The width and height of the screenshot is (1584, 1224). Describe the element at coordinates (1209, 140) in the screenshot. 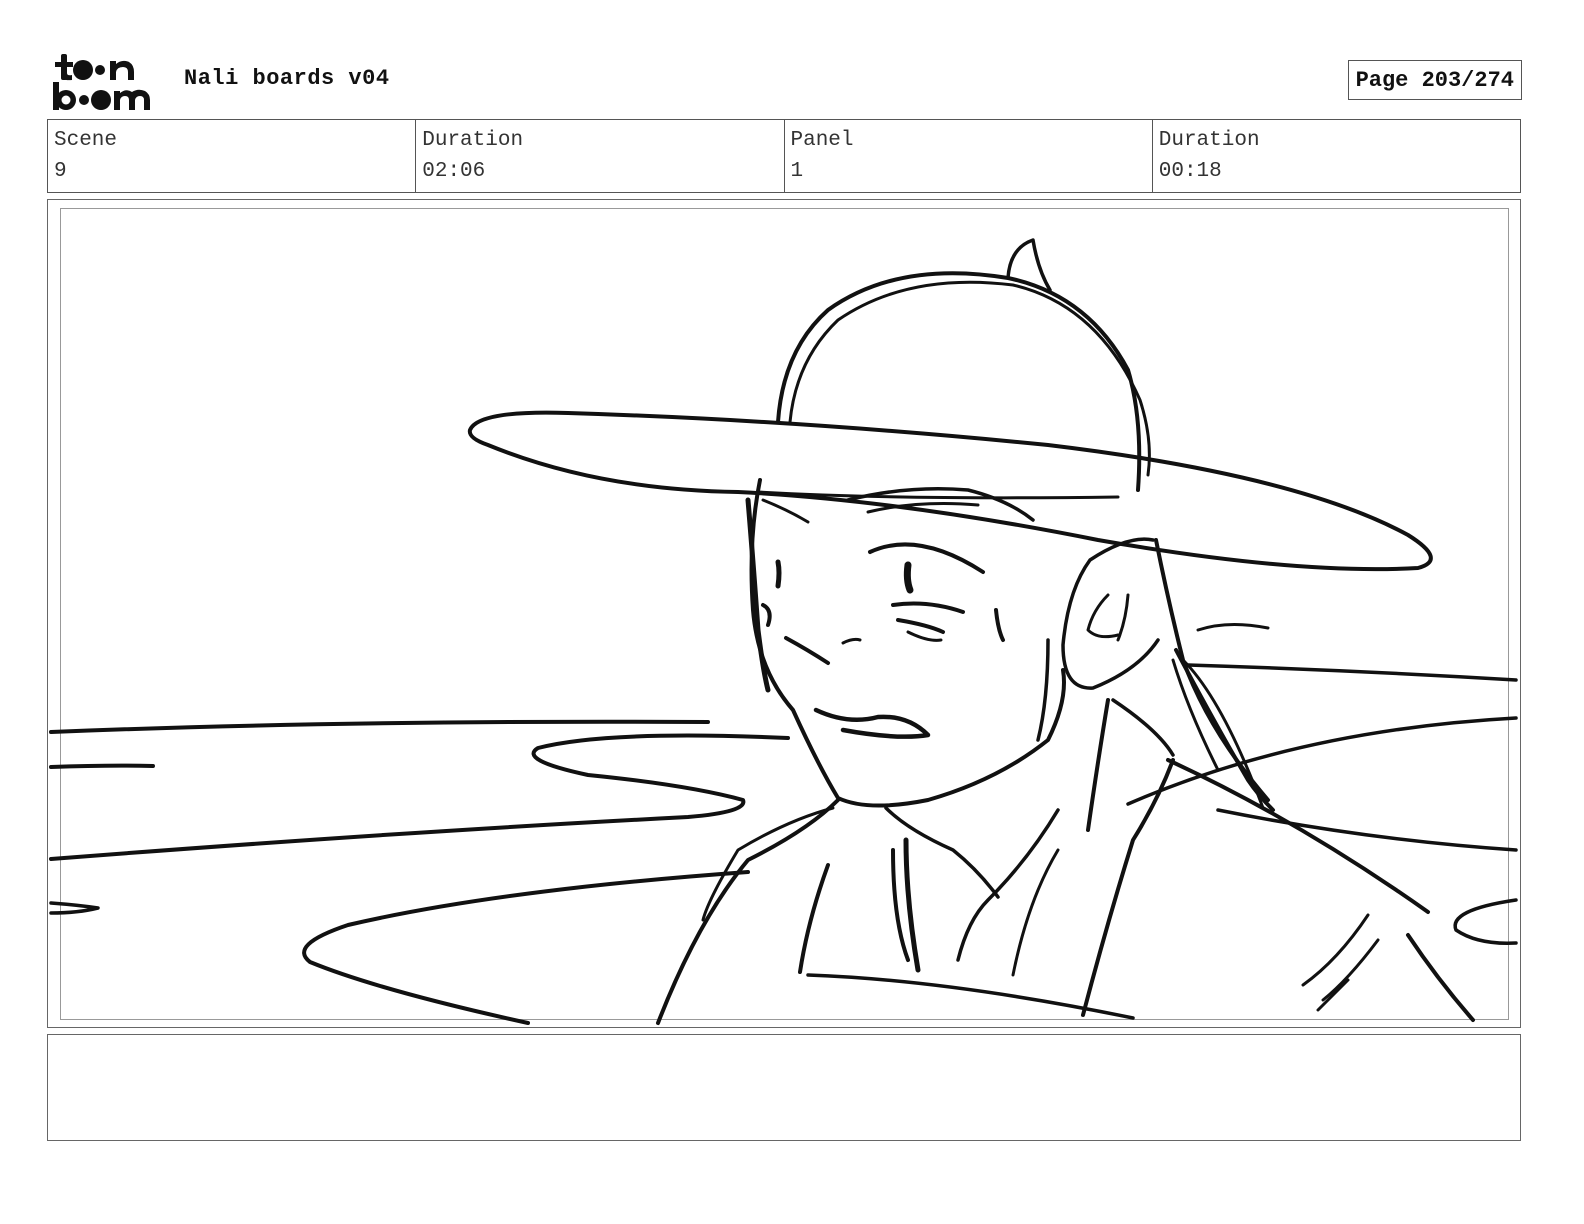

I see `panel-duration-label: Duration` at that location.